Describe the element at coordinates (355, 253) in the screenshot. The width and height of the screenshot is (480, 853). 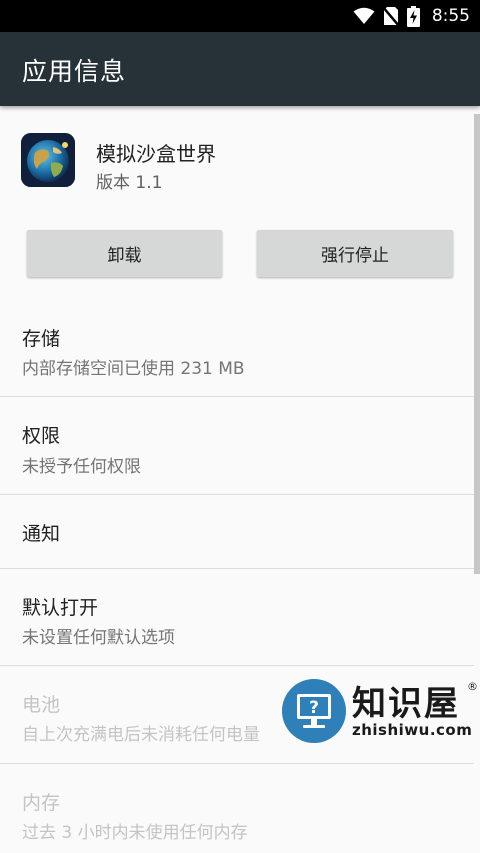
I see `force-stop-button: 强行停止` at that location.